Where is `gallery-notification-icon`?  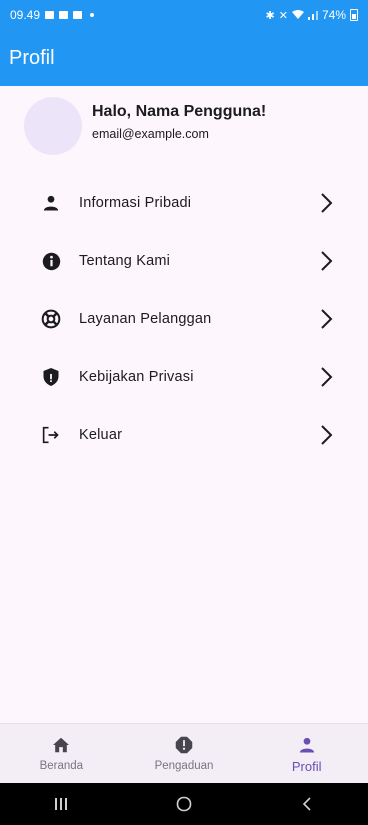 gallery-notification-icon is located at coordinates (50, 15).